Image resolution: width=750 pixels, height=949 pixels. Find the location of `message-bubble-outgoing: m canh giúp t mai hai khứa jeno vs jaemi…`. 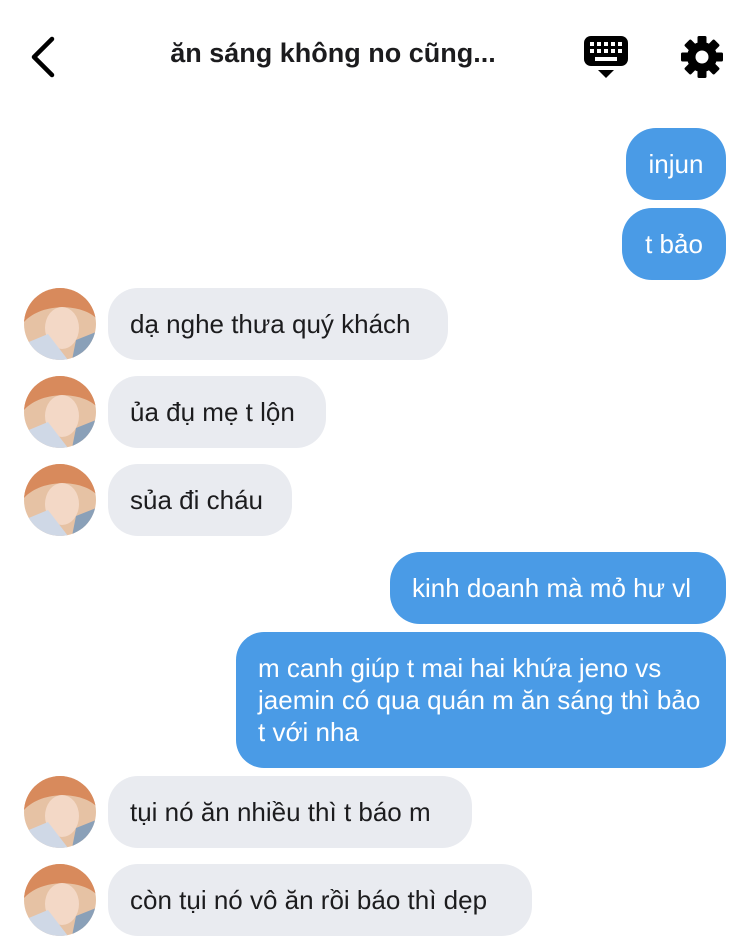

message-bubble-outgoing: m canh giúp t mai hai khứa jeno vs jaemi… is located at coordinates (481, 700).